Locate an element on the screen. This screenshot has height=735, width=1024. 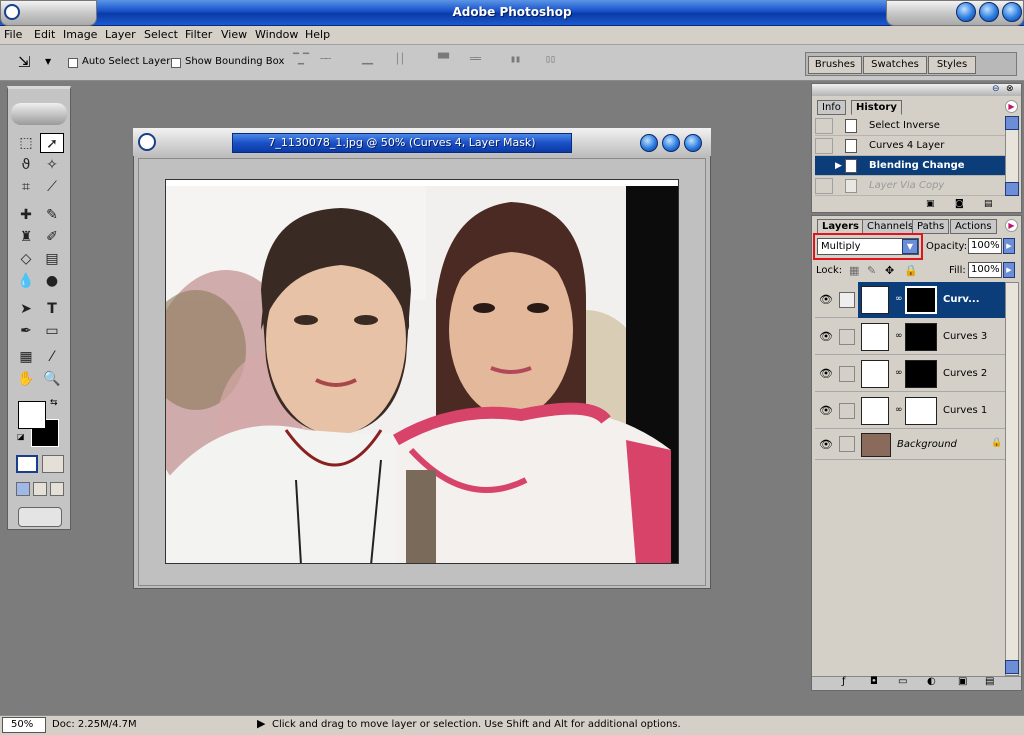
doc-minimize-button is located at coordinates (649, 143).